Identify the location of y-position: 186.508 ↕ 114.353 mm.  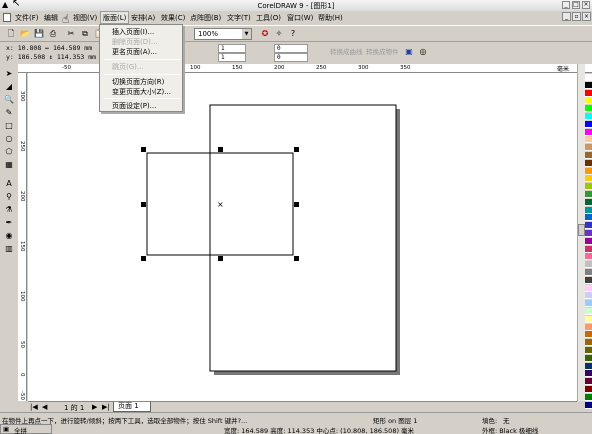
(57, 57).